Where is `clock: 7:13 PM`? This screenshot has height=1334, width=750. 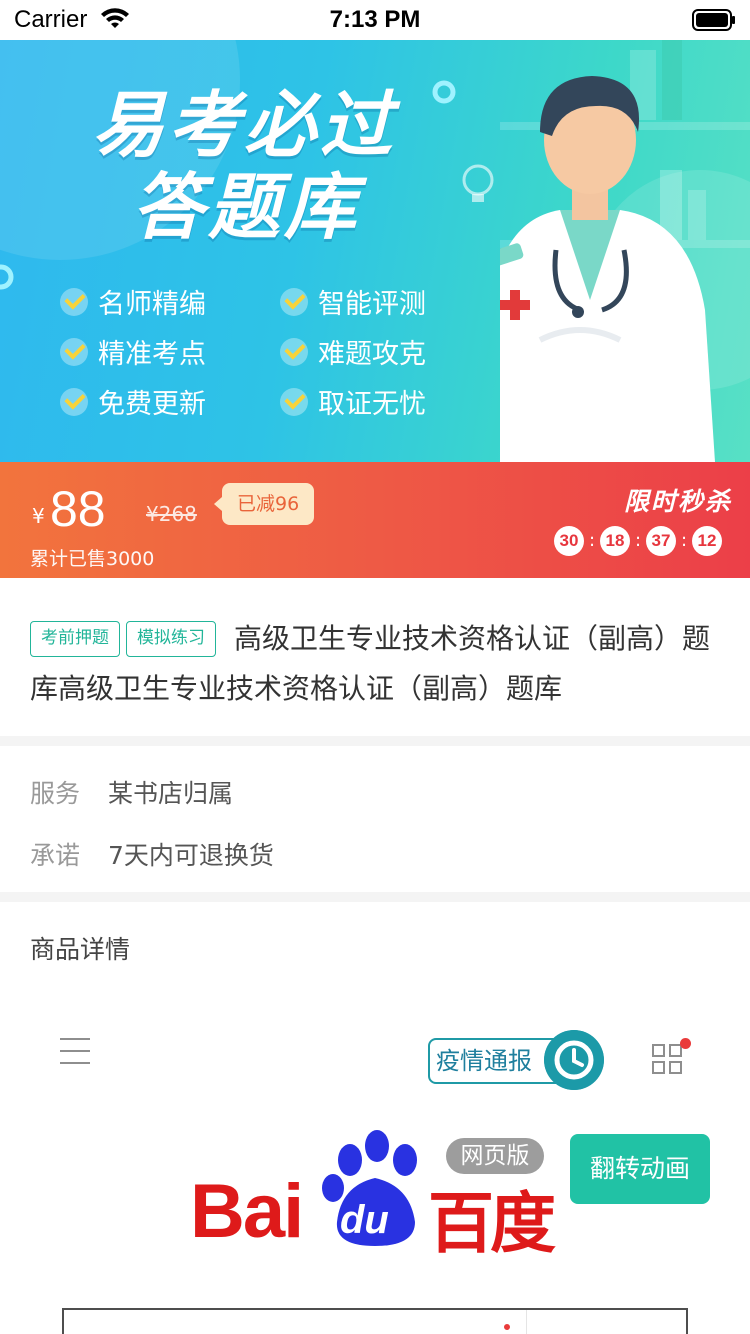 clock: 7:13 PM is located at coordinates (375, 19).